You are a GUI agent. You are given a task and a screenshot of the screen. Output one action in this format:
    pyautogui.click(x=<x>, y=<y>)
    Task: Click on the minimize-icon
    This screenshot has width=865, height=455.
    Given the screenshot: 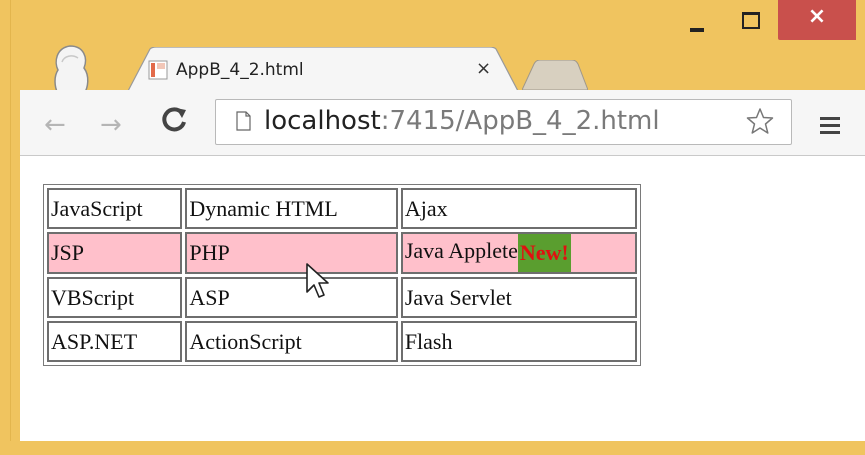 What is the action you would take?
    pyautogui.click(x=697, y=30)
    